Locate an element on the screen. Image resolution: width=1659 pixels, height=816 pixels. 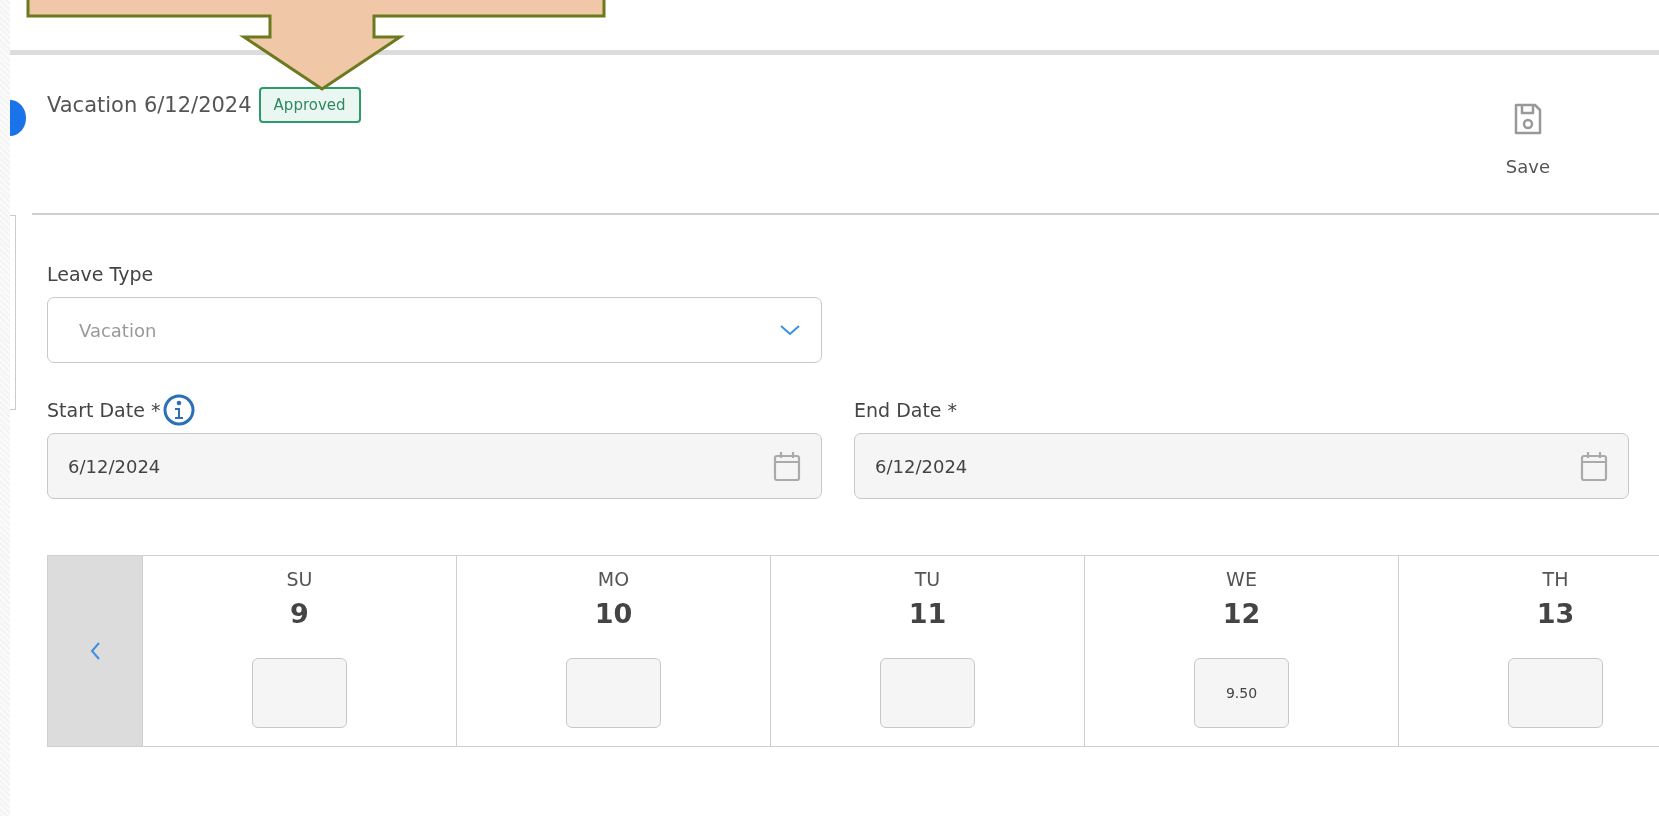
save-button: Save is located at coordinates (1527, 139).